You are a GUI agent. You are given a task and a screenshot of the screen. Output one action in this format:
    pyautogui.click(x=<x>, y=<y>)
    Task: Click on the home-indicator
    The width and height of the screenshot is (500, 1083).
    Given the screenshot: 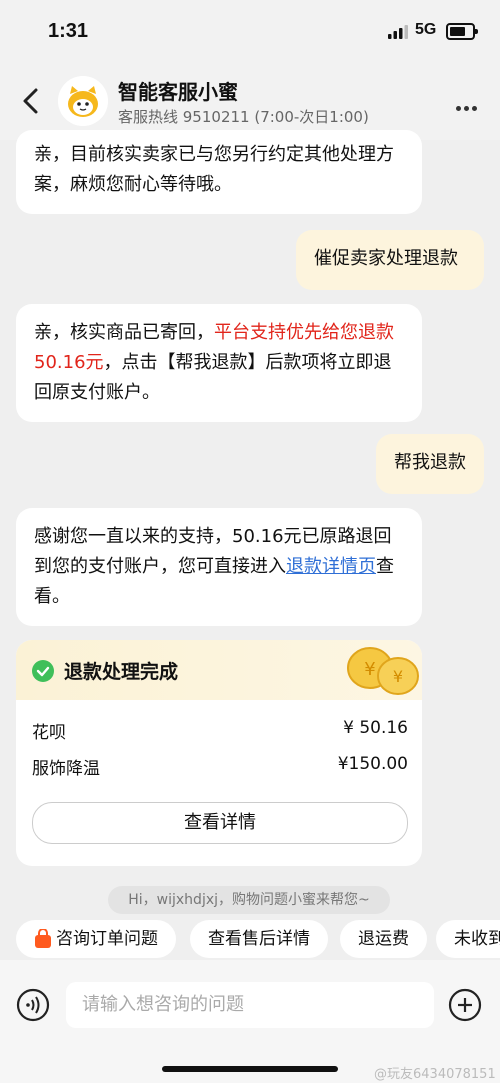 What is the action you would take?
    pyautogui.click(x=250, y=1069)
    